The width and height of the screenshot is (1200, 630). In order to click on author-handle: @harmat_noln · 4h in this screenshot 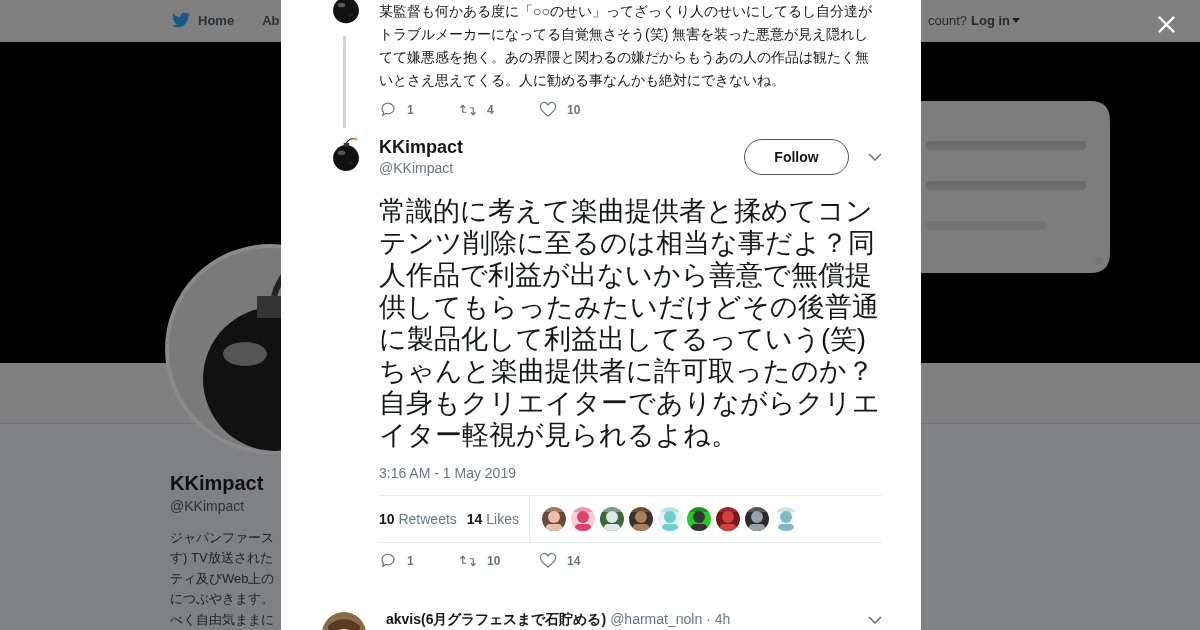, I will do `click(670, 619)`.